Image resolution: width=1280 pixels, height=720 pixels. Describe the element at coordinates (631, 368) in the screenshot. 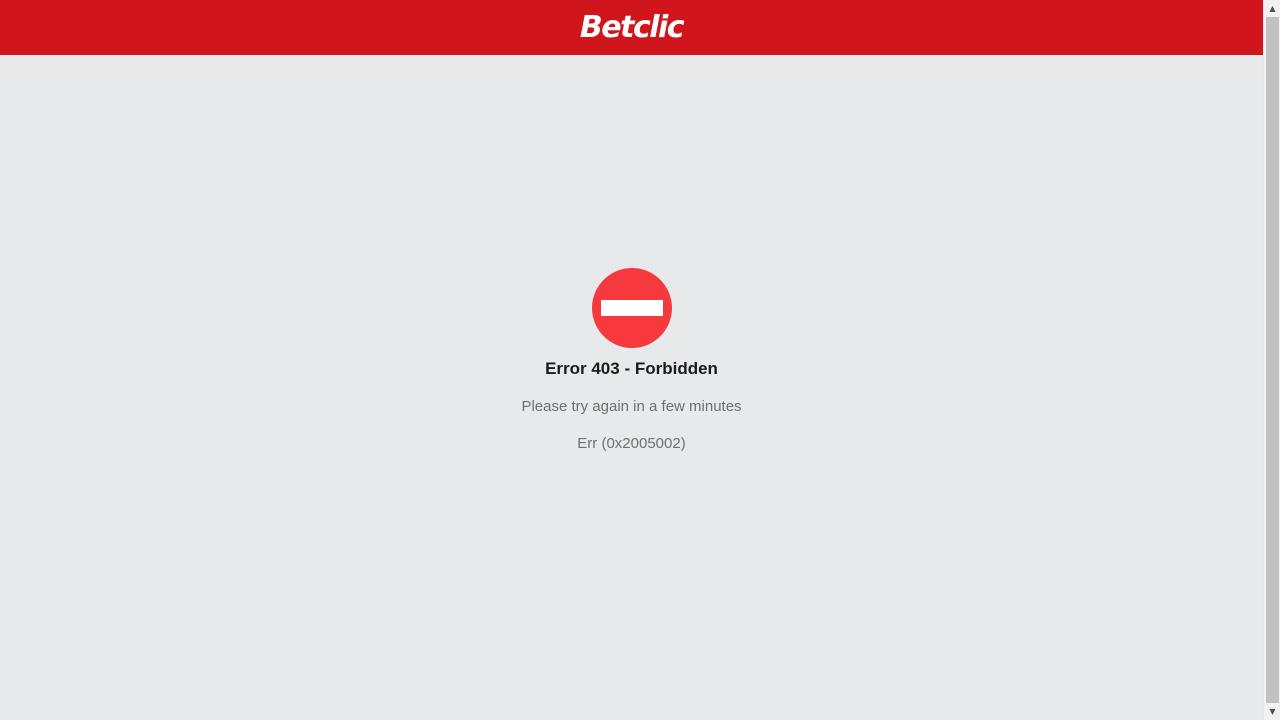

I see `error-title: Error 403 - Forbidden` at that location.